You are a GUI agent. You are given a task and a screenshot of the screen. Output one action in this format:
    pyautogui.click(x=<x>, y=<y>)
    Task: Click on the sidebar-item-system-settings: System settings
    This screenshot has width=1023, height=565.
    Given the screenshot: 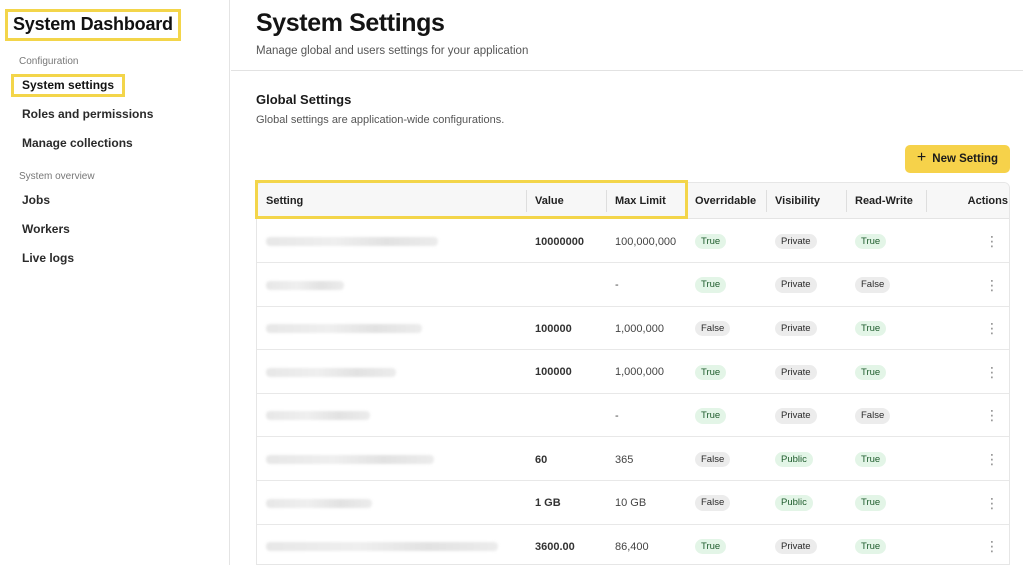 What is the action you would take?
    pyautogui.click(x=68, y=85)
    